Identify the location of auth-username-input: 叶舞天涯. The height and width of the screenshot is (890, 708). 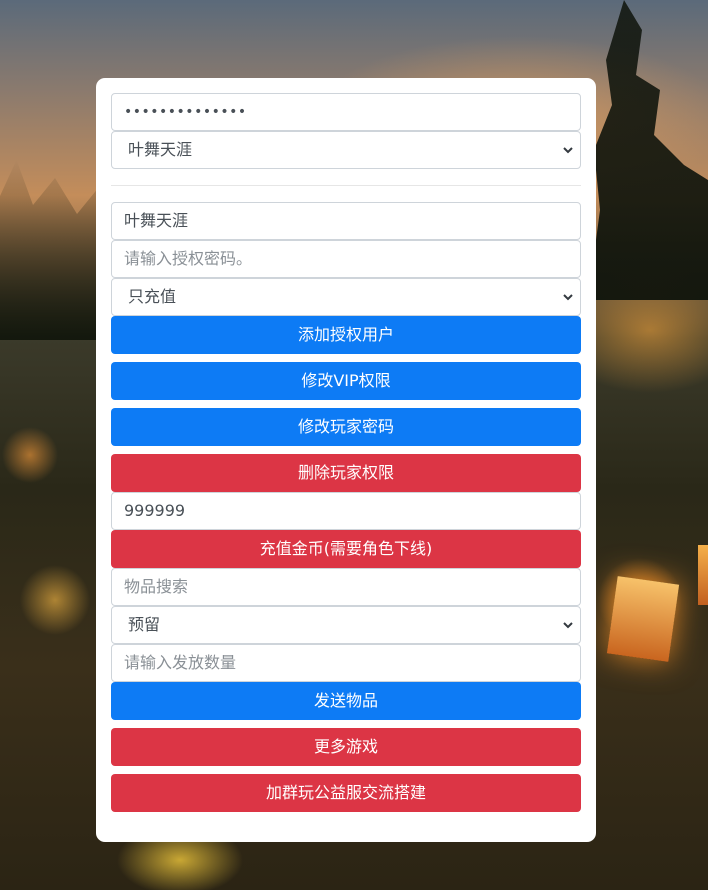
(346, 221).